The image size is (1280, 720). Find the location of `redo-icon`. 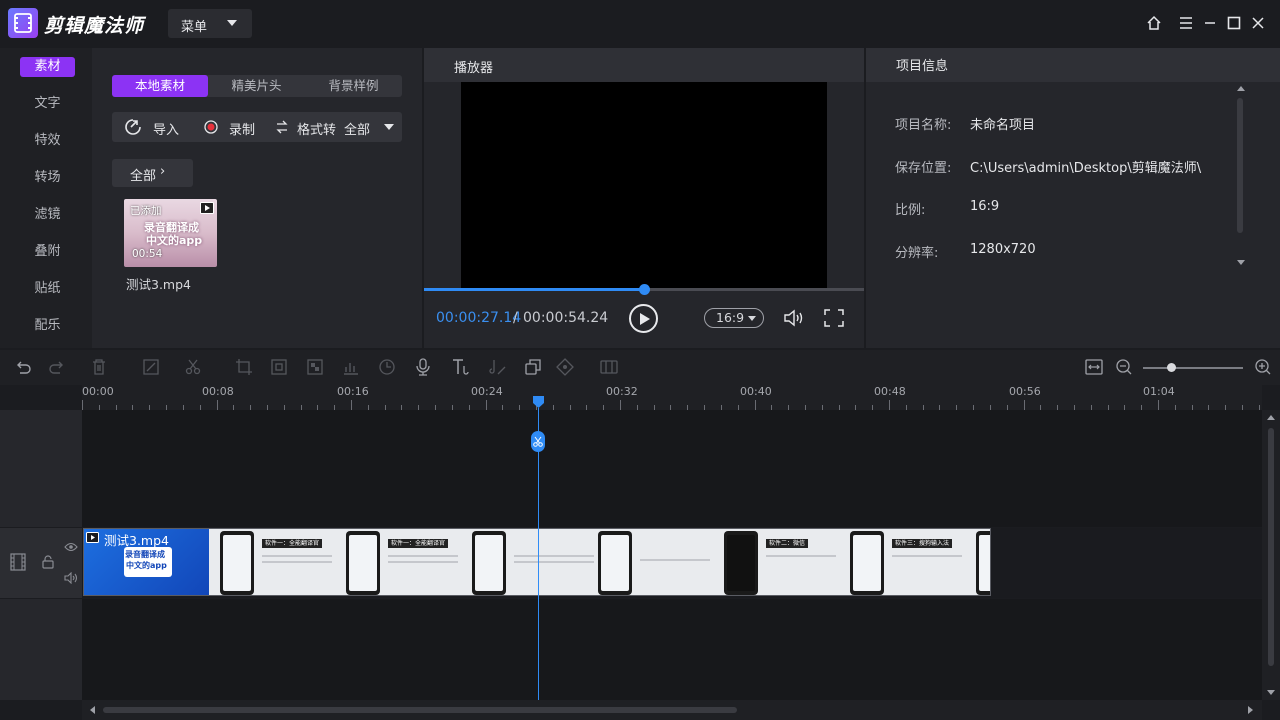

redo-icon is located at coordinates (57, 367).